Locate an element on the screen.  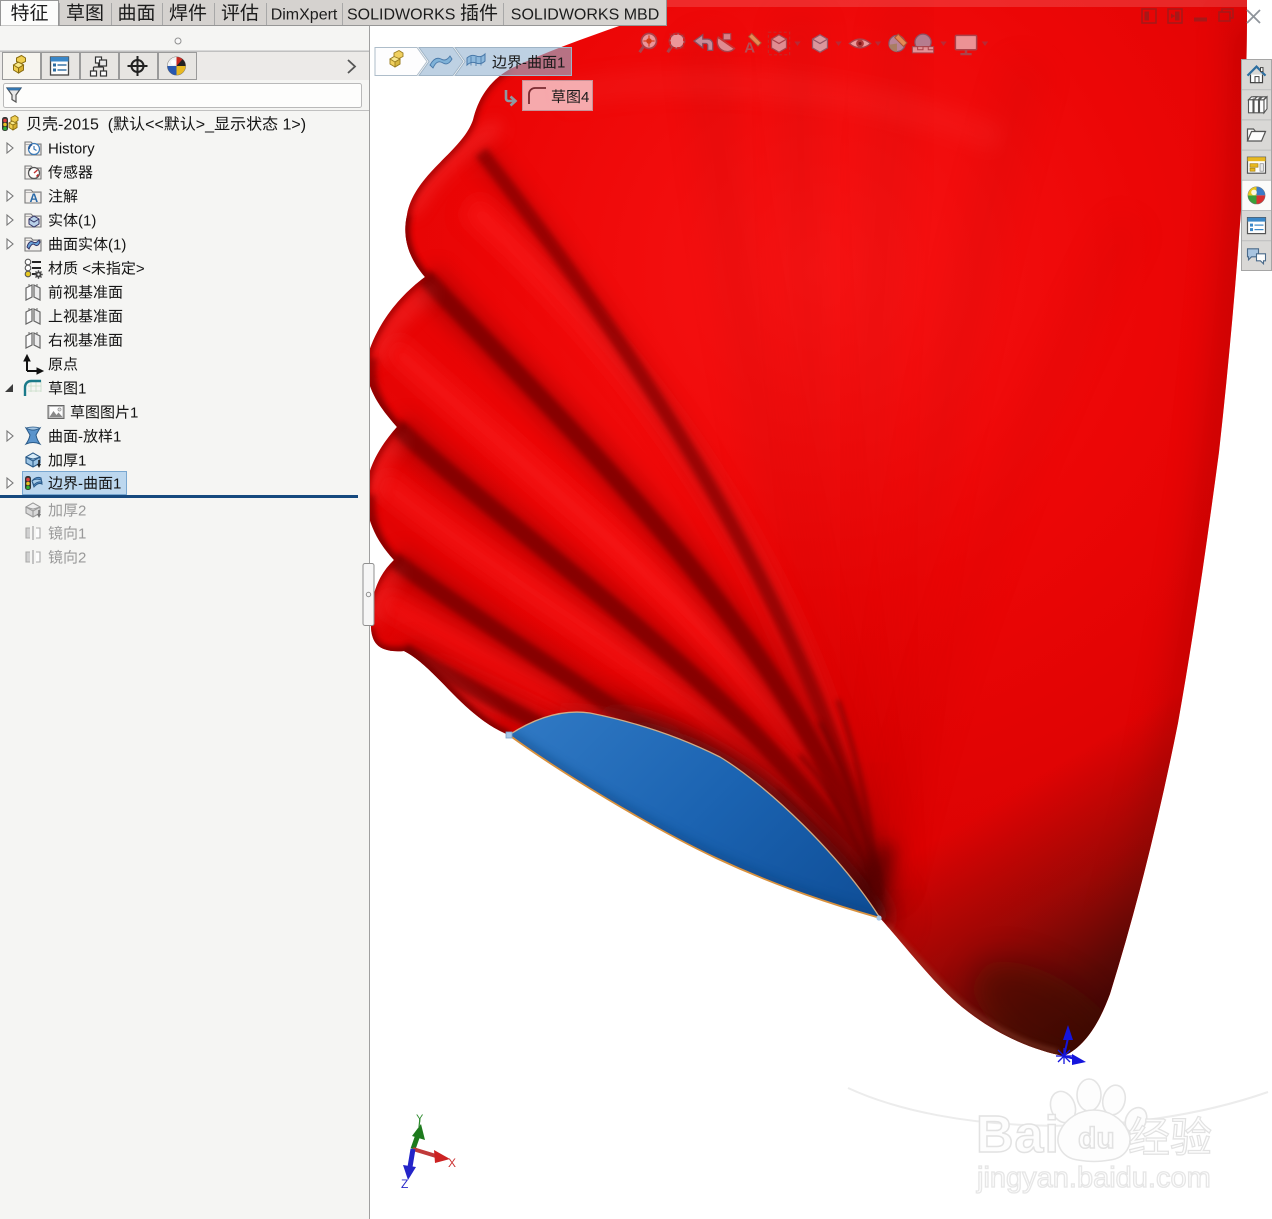
svg-text: A is located at coordinates (34, 198).